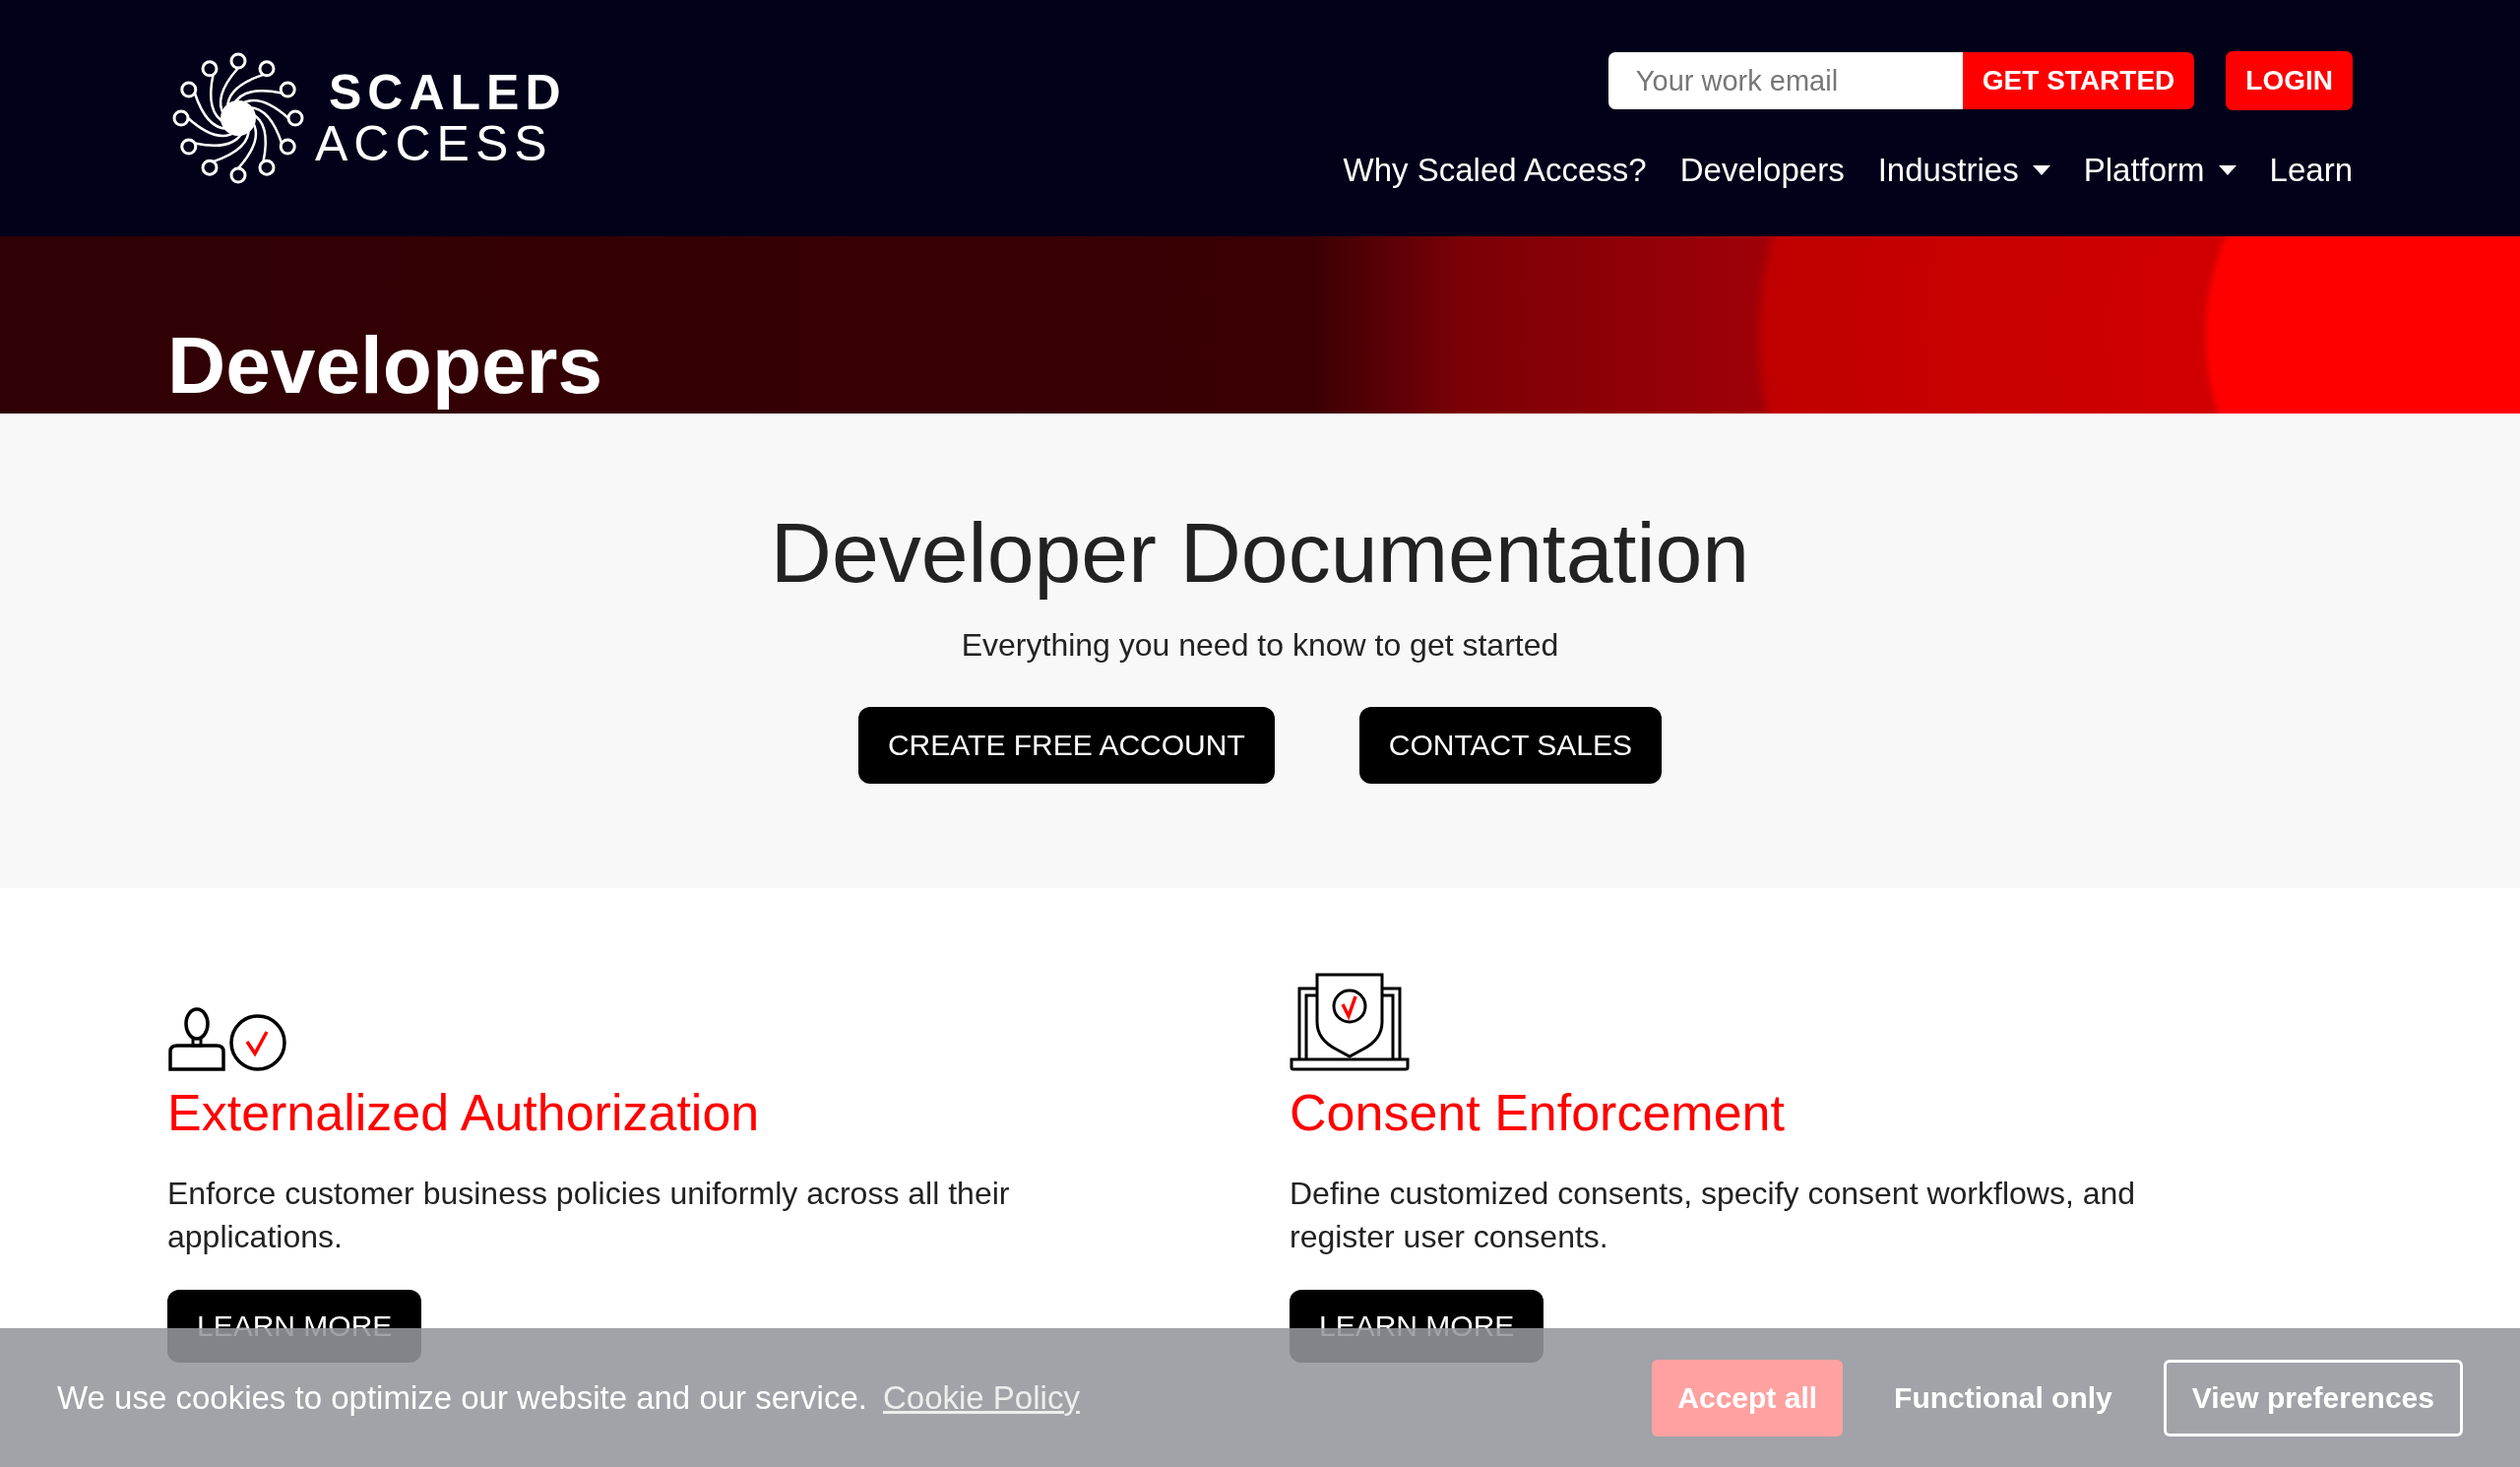  Describe the element at coordinates (447, 92) in the screenshot. I see `logo-text: SCALED` at that location.